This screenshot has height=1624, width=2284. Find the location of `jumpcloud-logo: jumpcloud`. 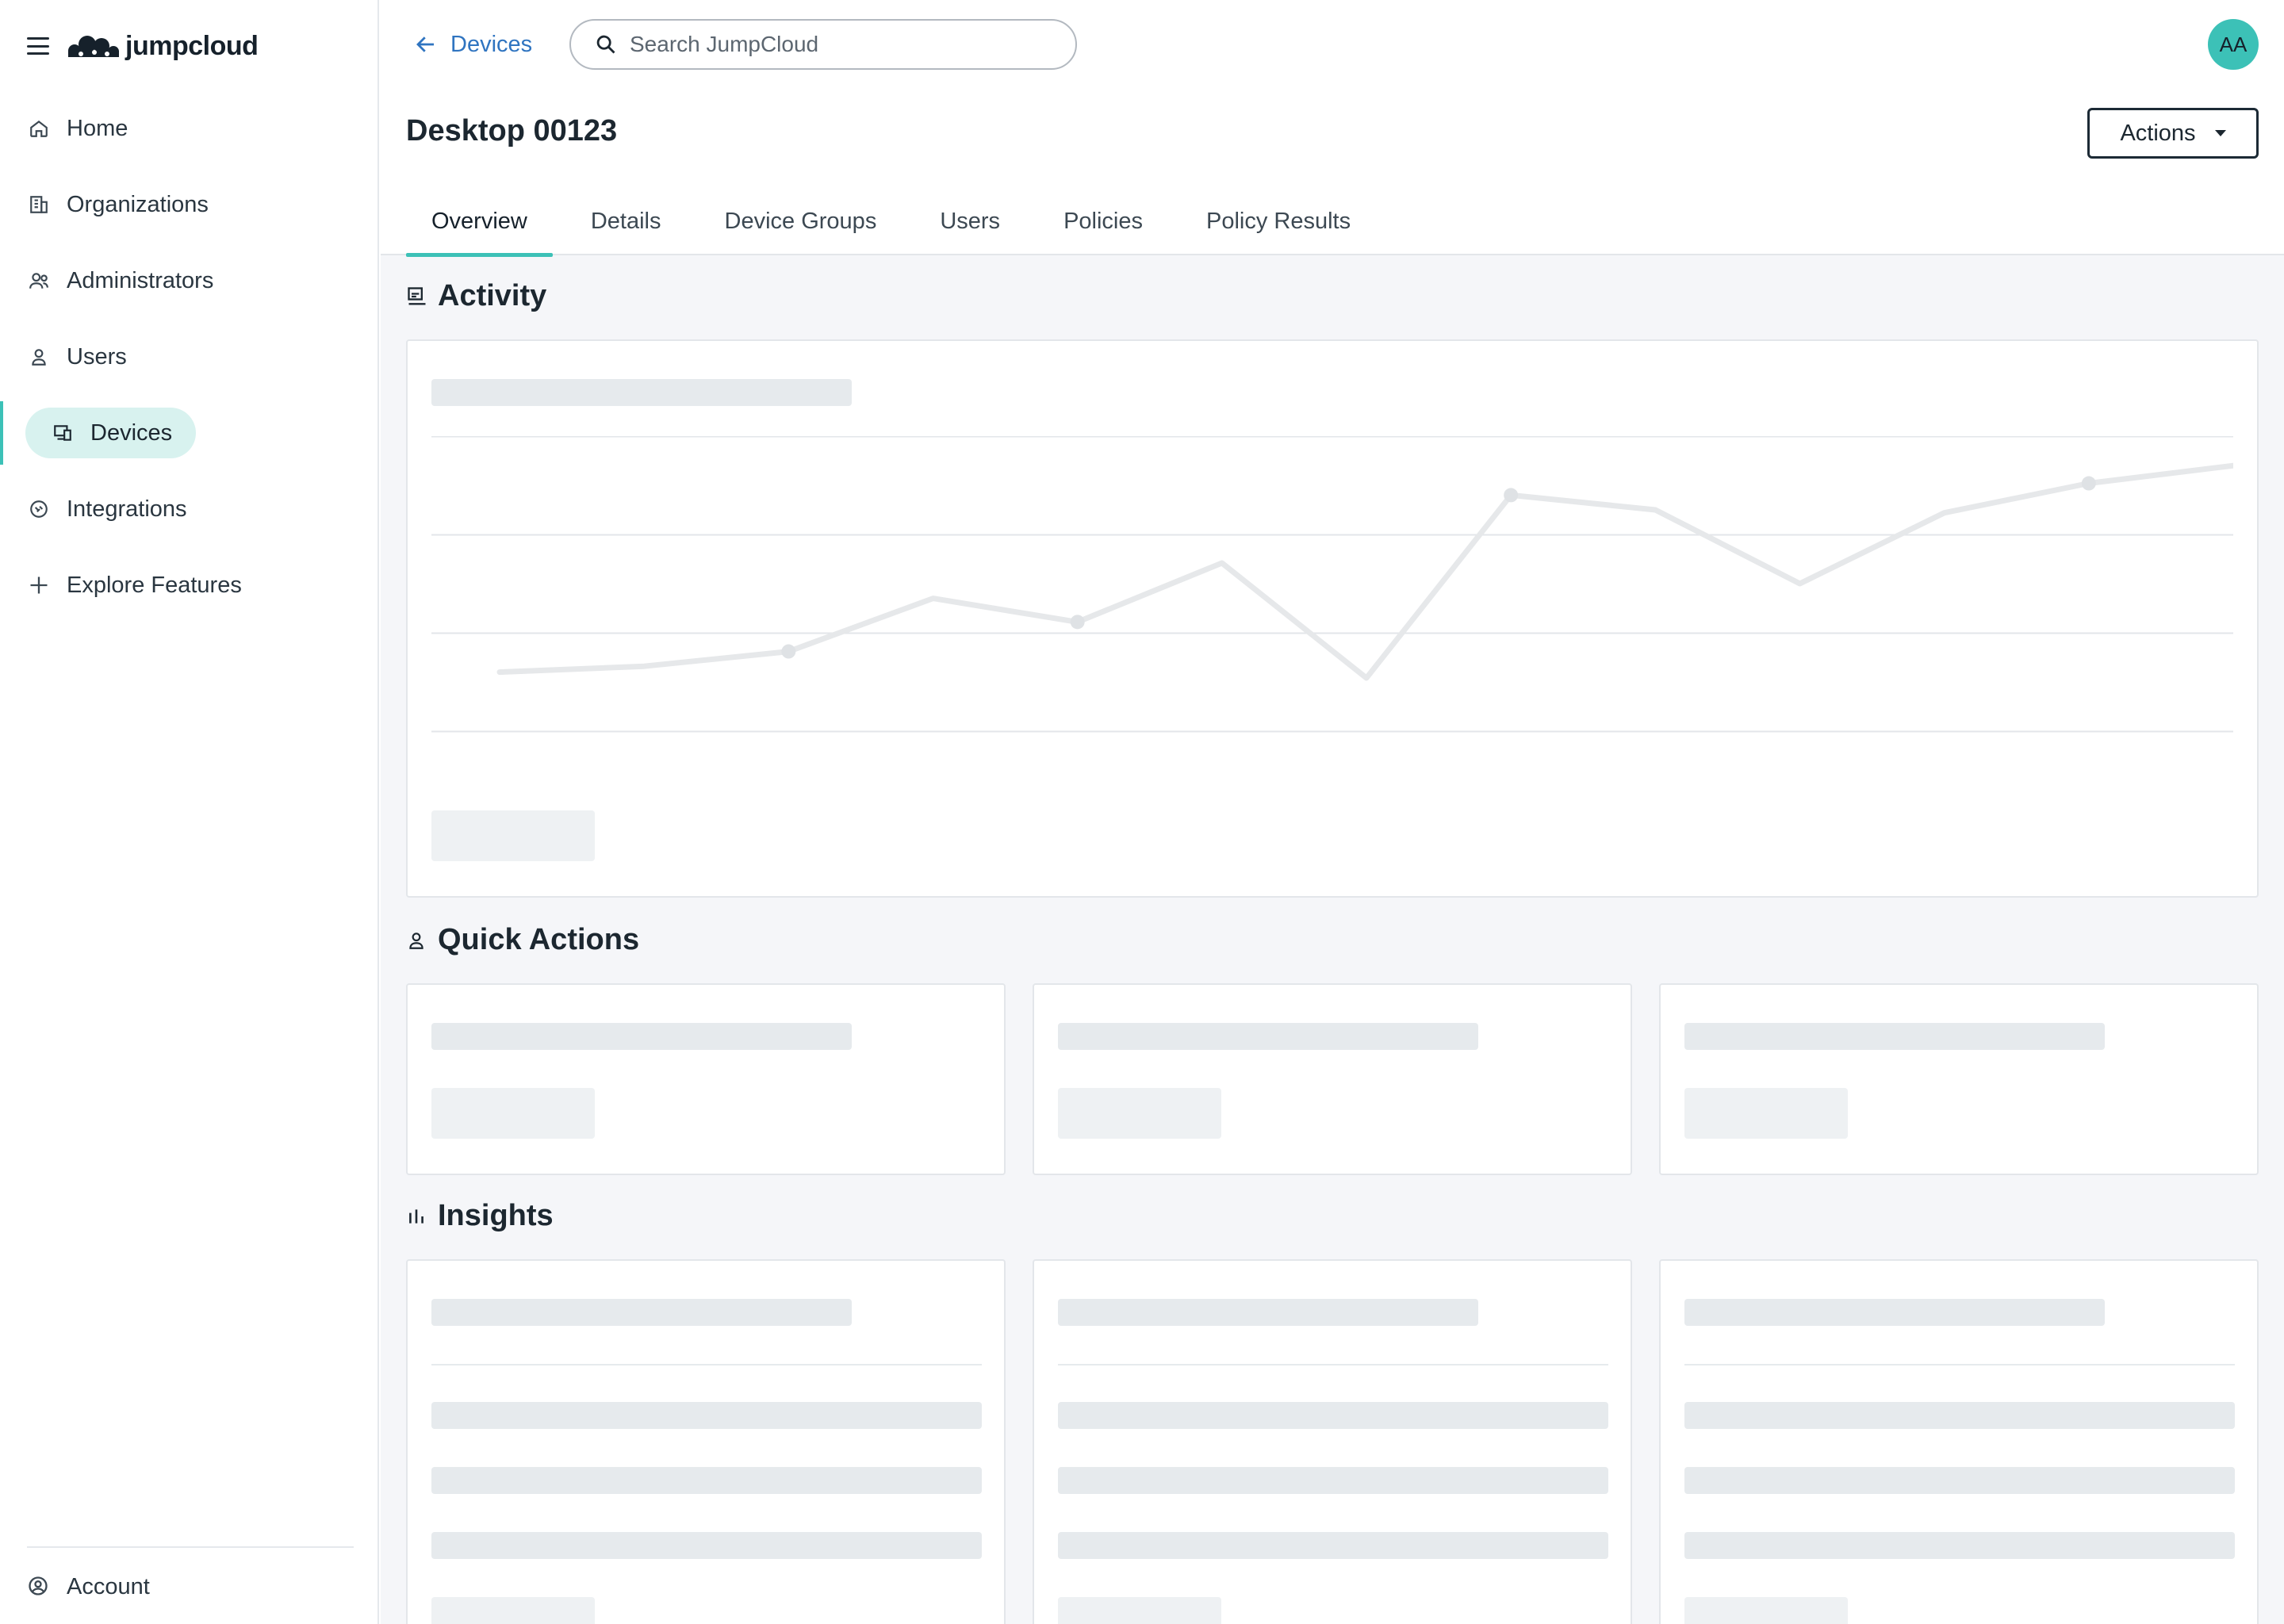

jumpcloud-logo: jumpcloud is located at coordinates (161, 46).